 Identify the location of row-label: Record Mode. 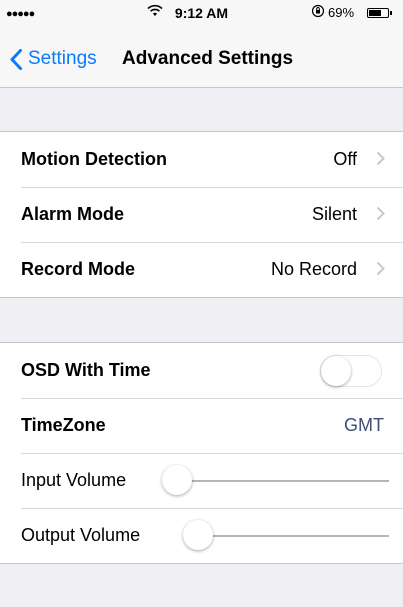
(78, 269).